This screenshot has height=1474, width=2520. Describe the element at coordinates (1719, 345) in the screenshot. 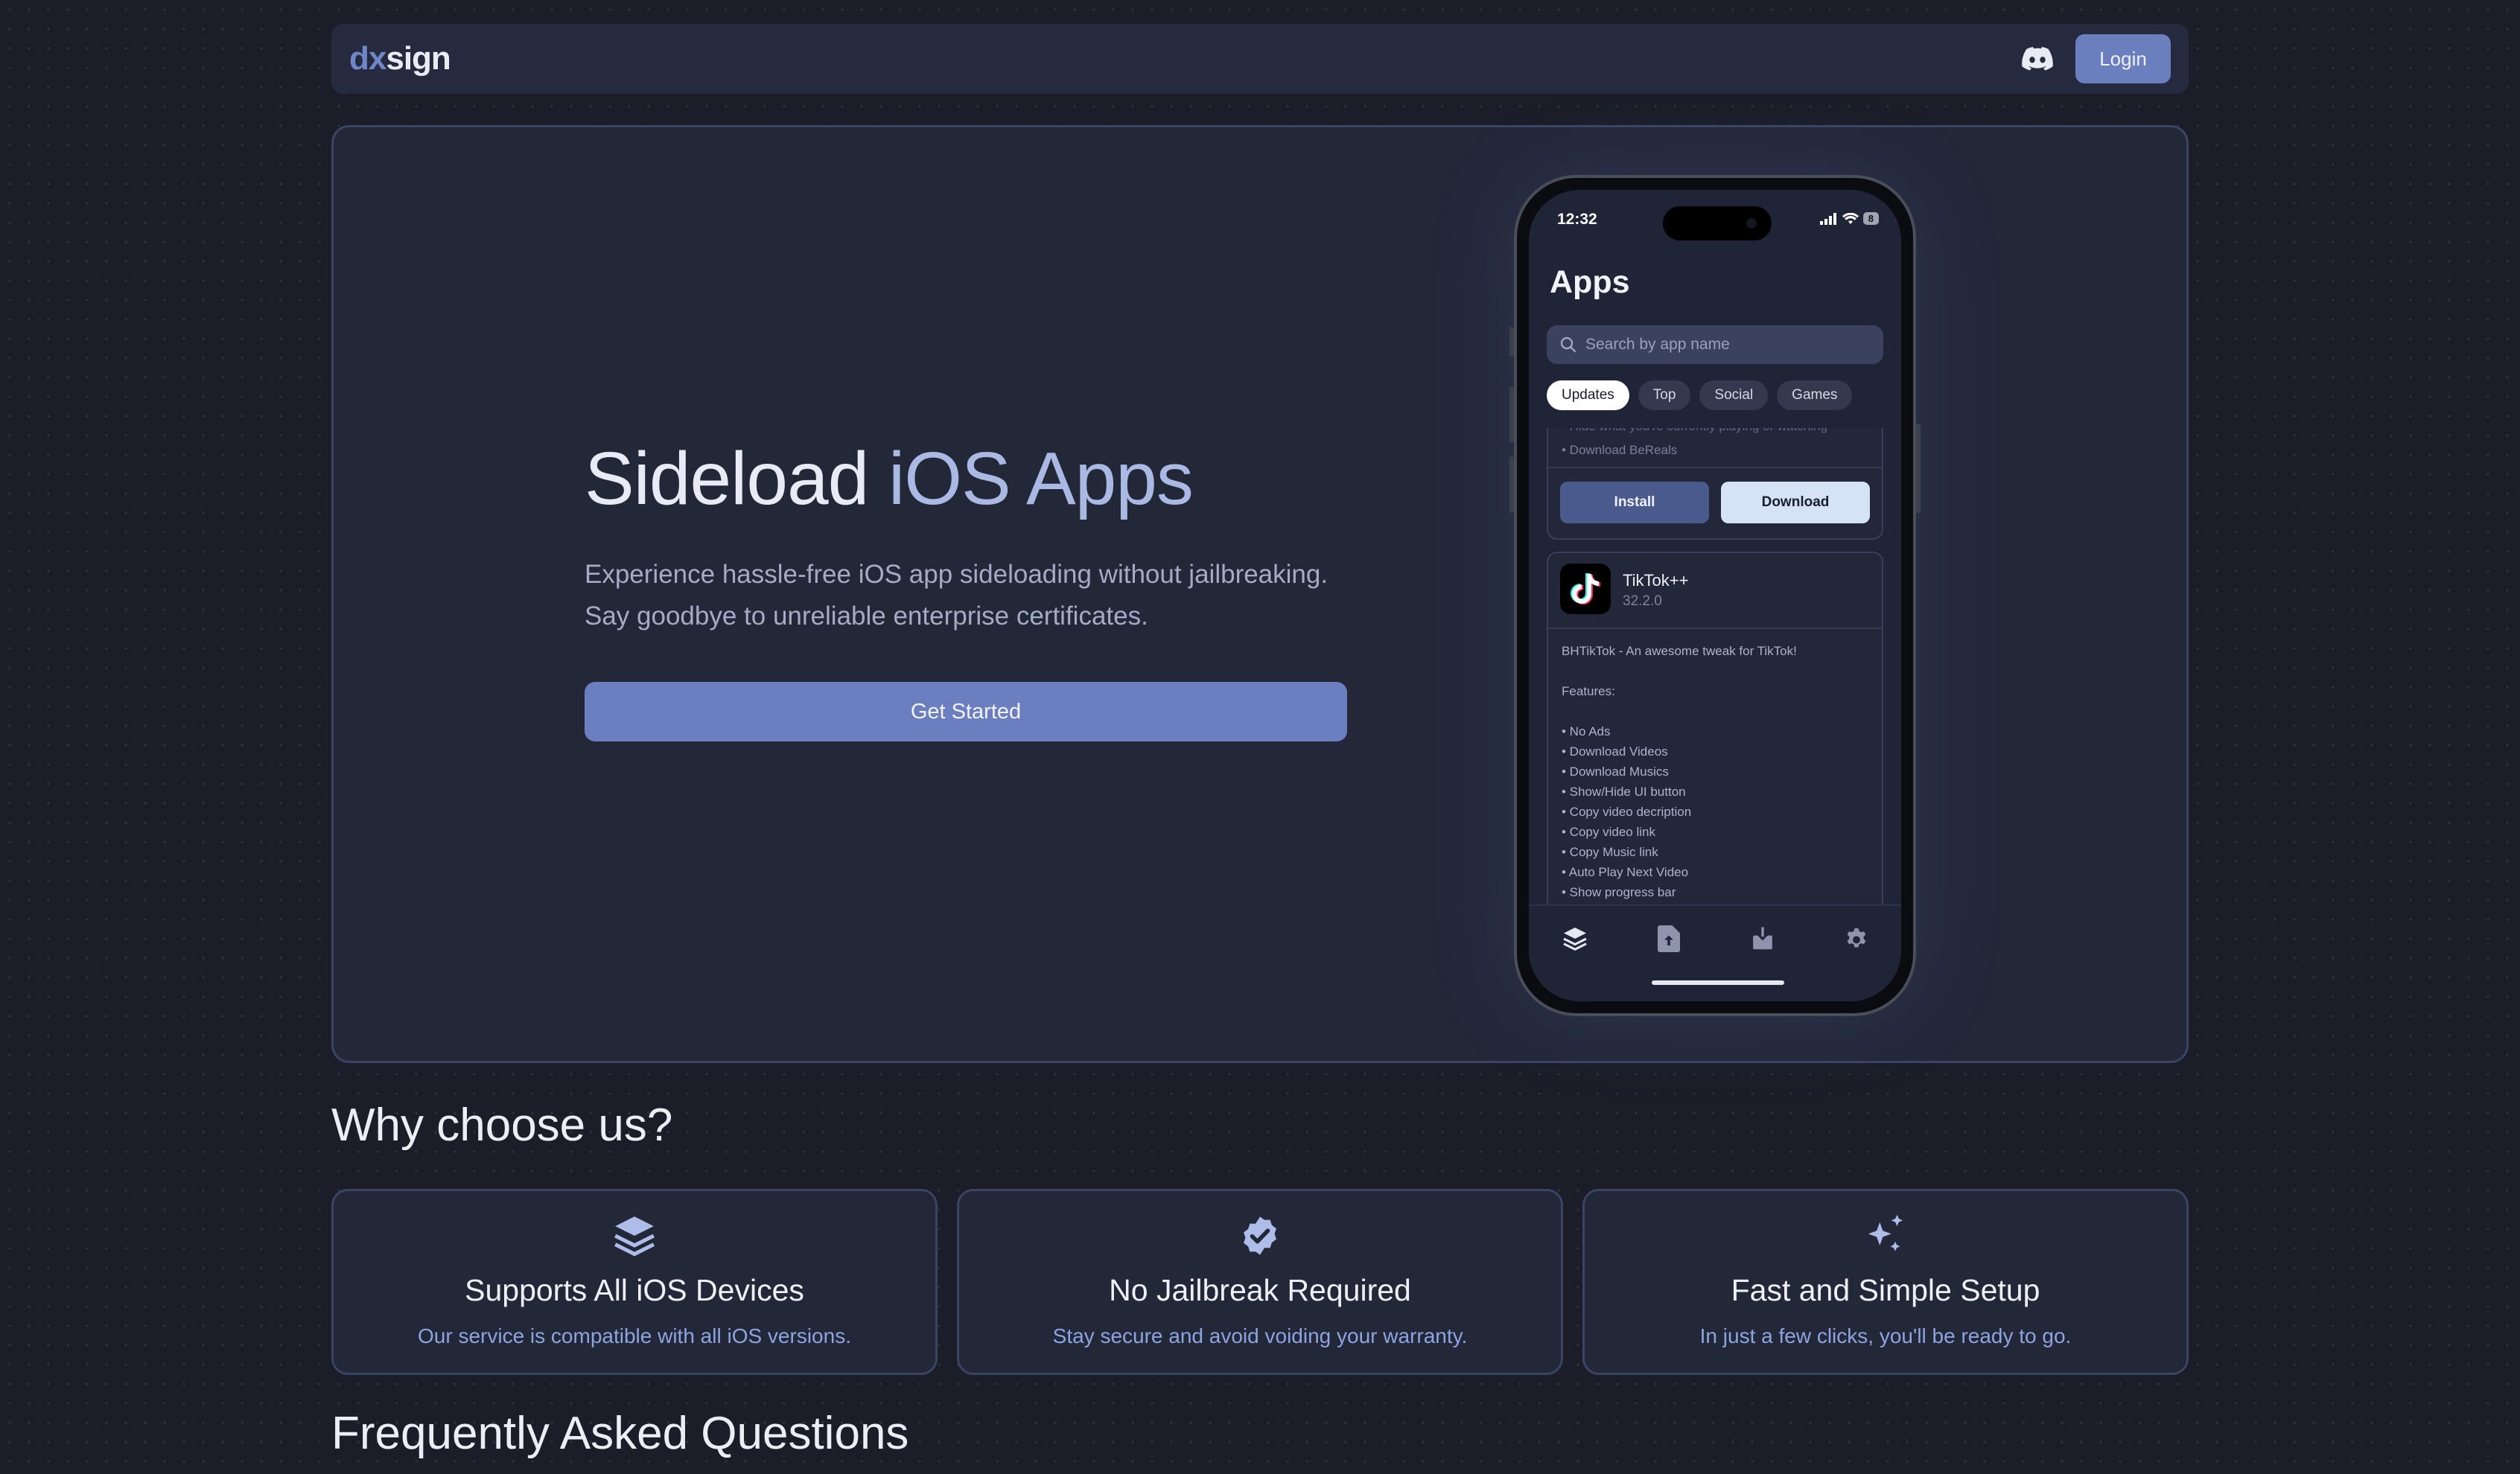

I see `app-search-input` at that location.